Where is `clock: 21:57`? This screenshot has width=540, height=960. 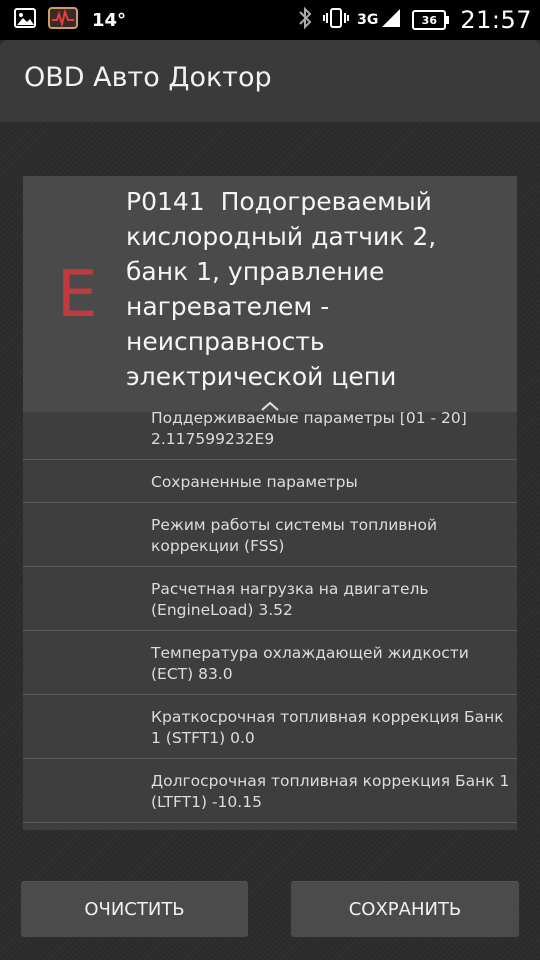
clock: 21:57 is located at coordinates (496, 20).